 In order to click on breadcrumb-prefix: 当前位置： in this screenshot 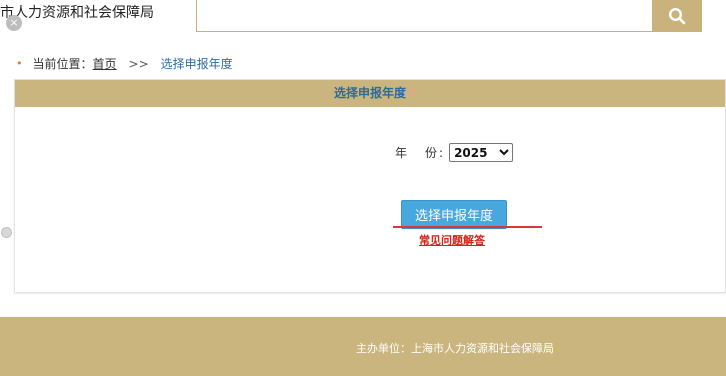, I will do `click(62, 64)`.